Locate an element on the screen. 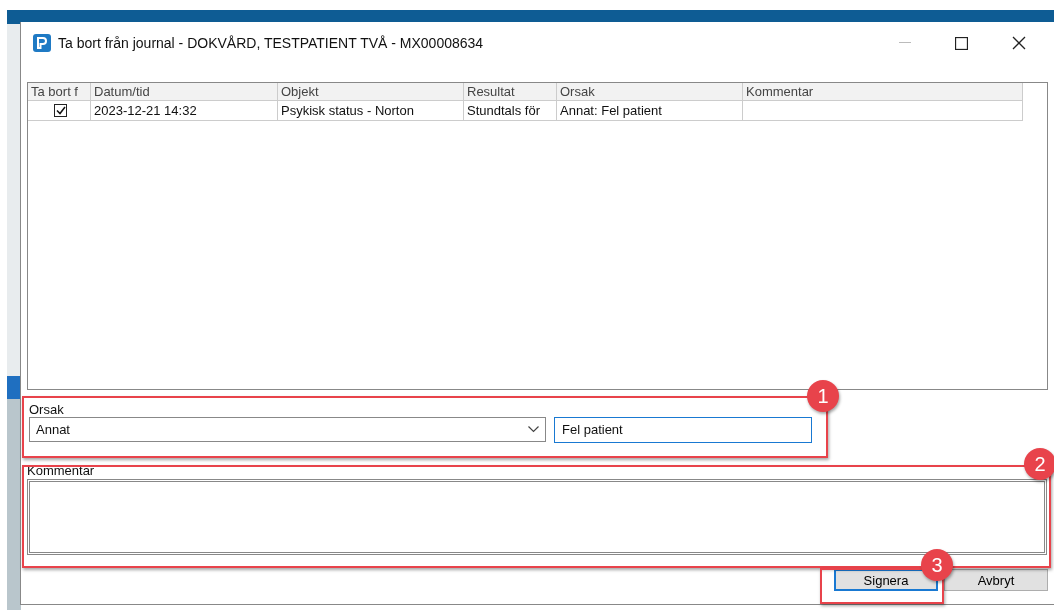 The width and height of the screenshot is (1054, 610). column-header: Kommentar is located at coordinates (883, 92).